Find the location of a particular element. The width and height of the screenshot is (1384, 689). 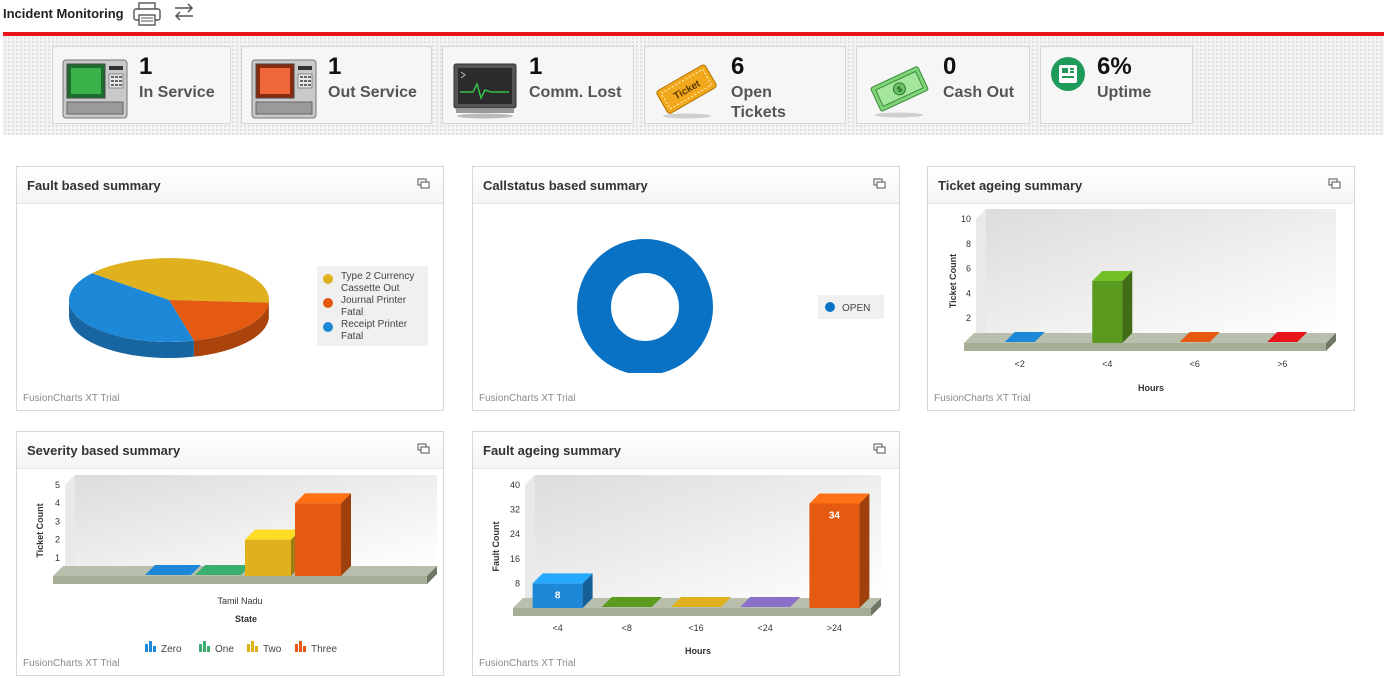

kpi-label: Out Service is located at coordinates (372, 92).